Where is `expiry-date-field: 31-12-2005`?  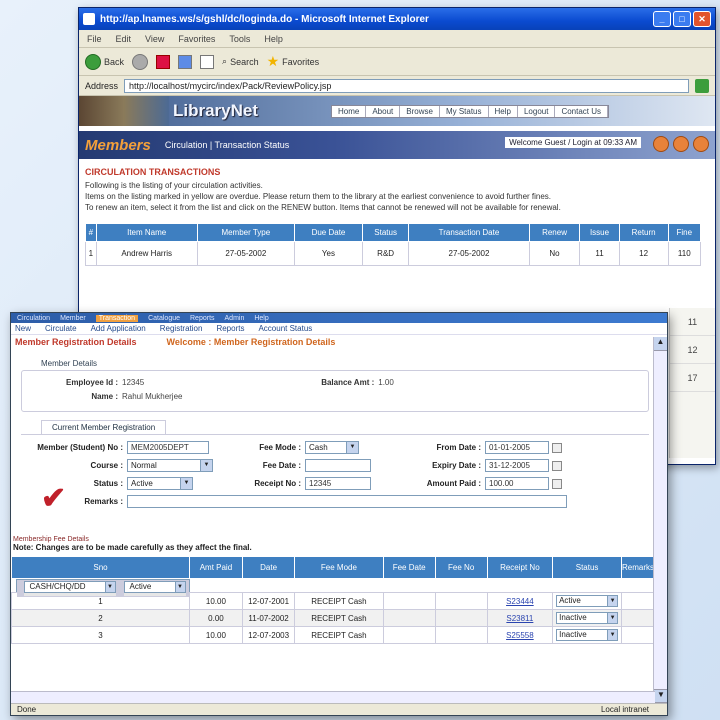
expiry-date-field: 31-12-2005 is located at coordinates (517, 465).